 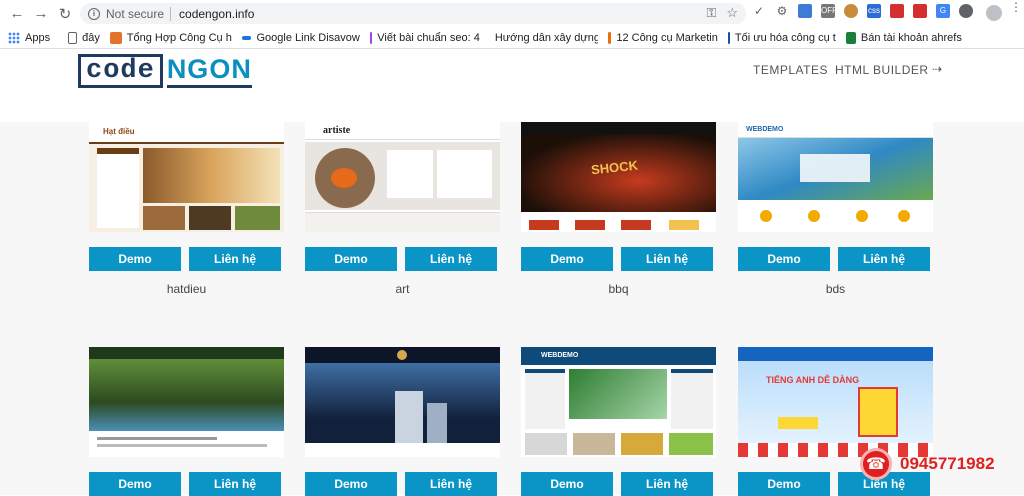 What do you see at coordinates (966, 11) in the screenshot?
I see `badge-extension-icon` at bounding box center [966, 11].